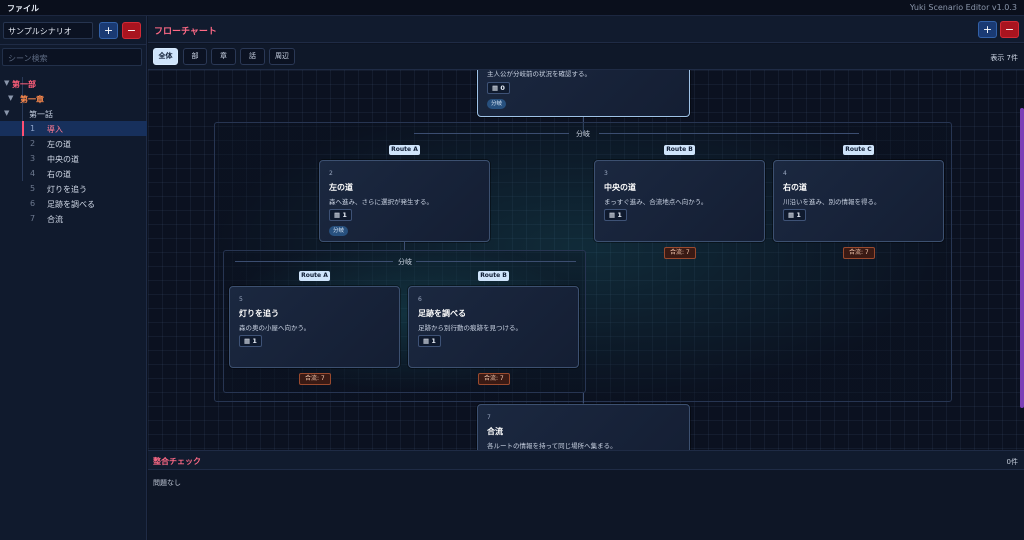  I want to click on tree-episode-label: 第一話, so click(41, 114).